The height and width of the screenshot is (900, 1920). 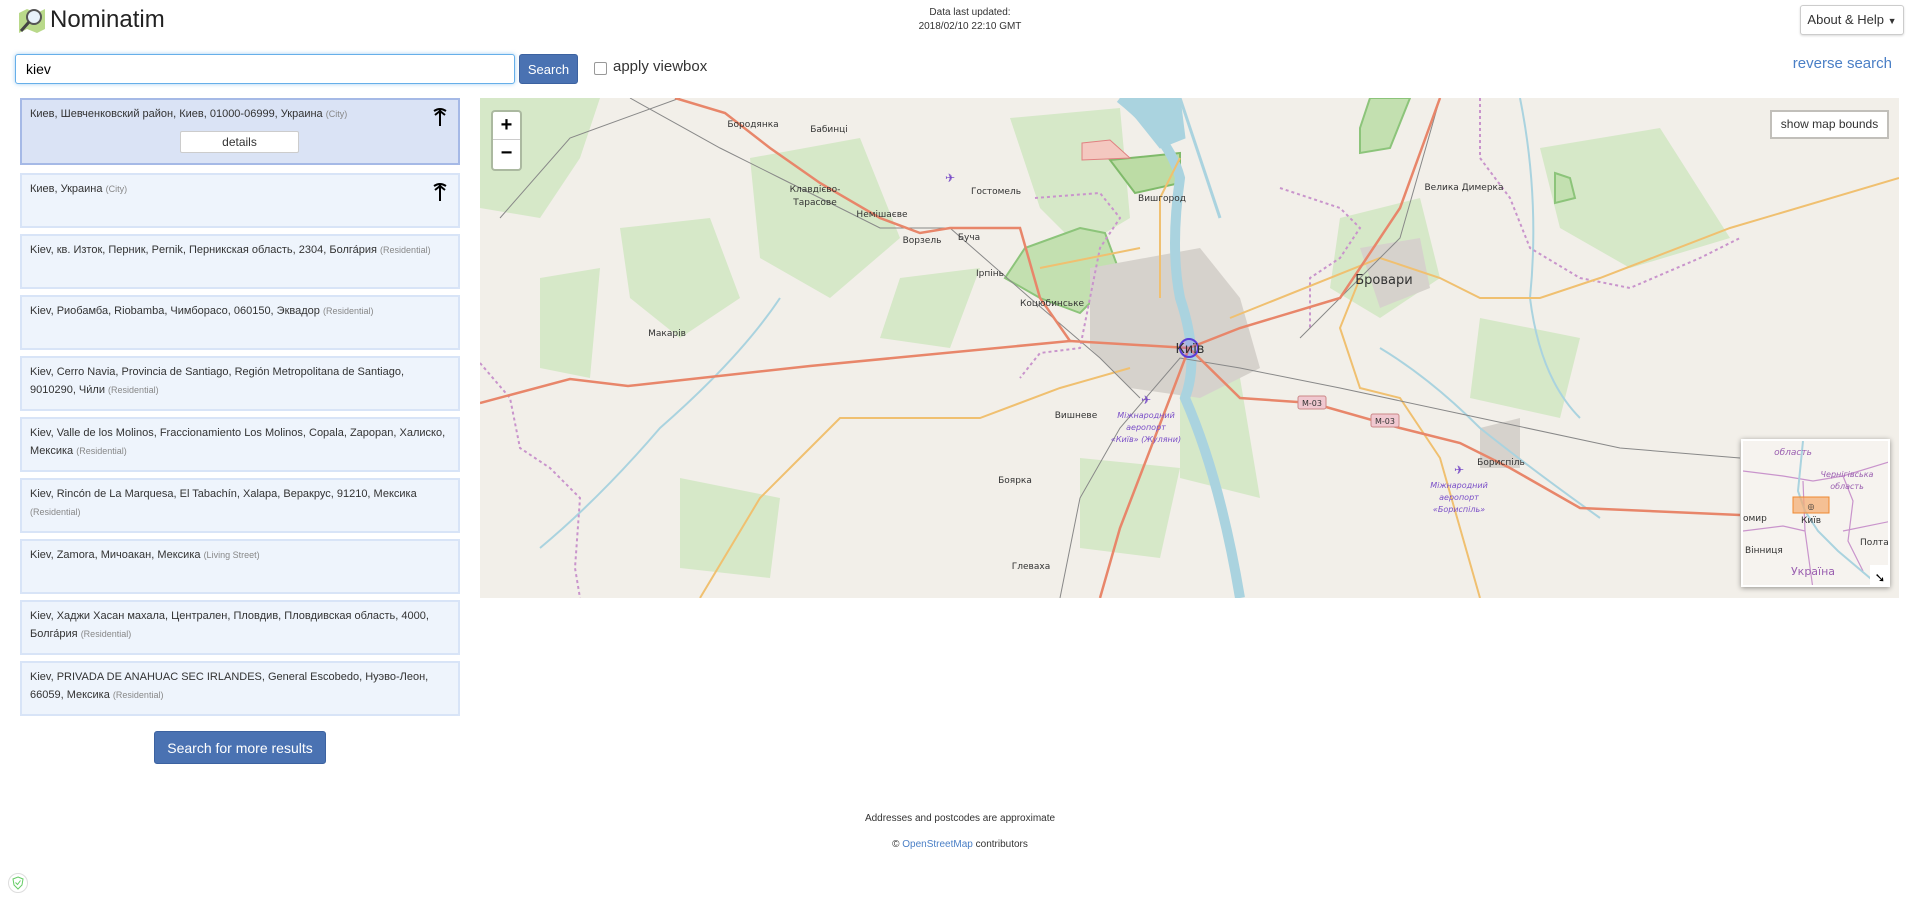 I want to click on details-button: details, so click(x=239, y=142).